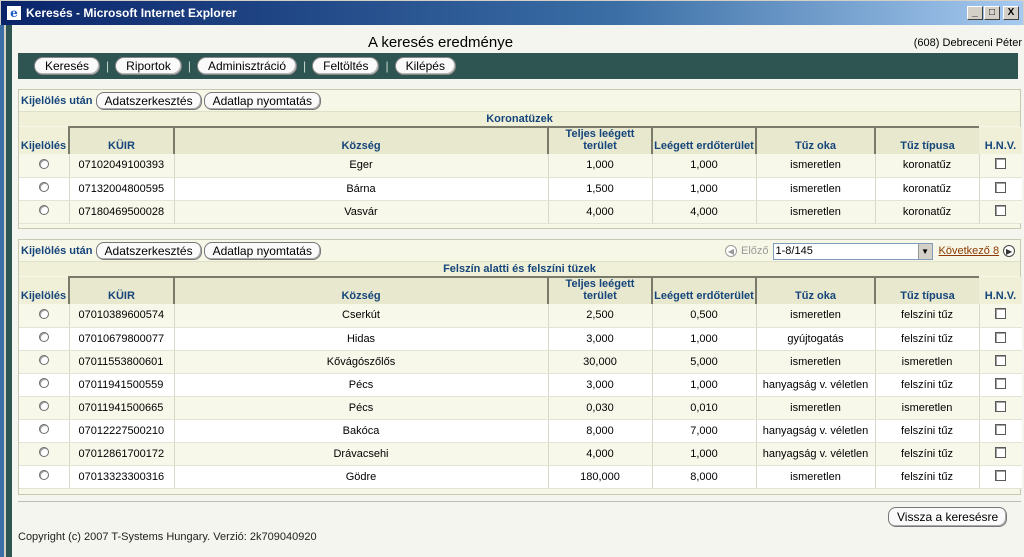 The width and height of the screenshot is (1024, 557). What do you see at coordinates (852, 251) in the screenshot?
I see `page-range-select: 1-8/145 ▼` at bounding box center [852, 251].